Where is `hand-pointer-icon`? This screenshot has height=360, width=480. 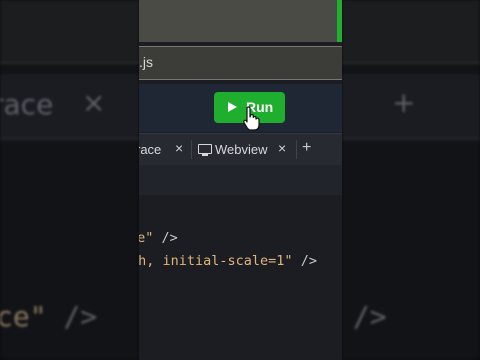 hand-pointer-icon is located at coordinates (251, 118).